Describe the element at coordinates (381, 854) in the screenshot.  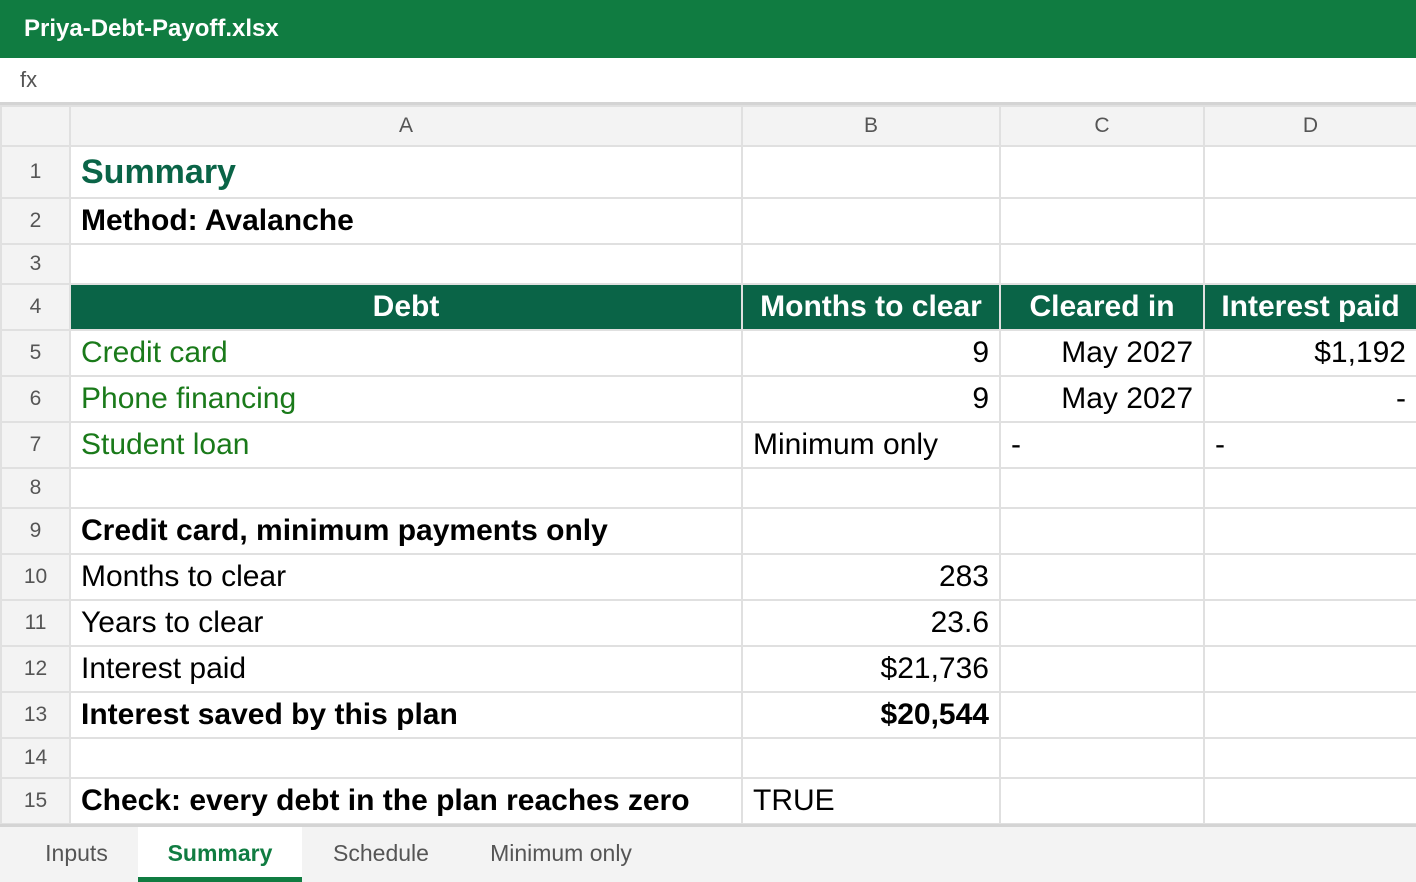
I see `sheet-tab-schedule: Schedule` at that location.